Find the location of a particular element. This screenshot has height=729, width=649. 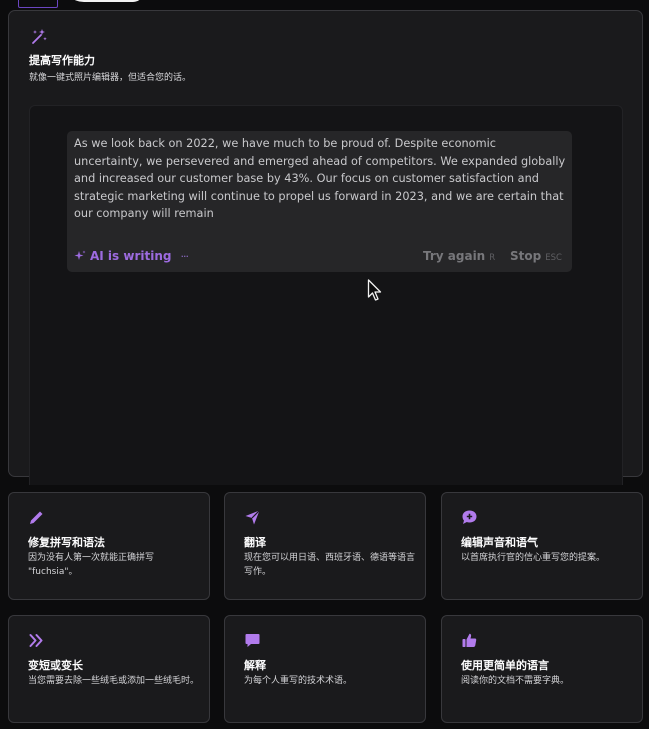

card-description: 阅读你的文档不需要字典。 is located at coordinates (515, 681).